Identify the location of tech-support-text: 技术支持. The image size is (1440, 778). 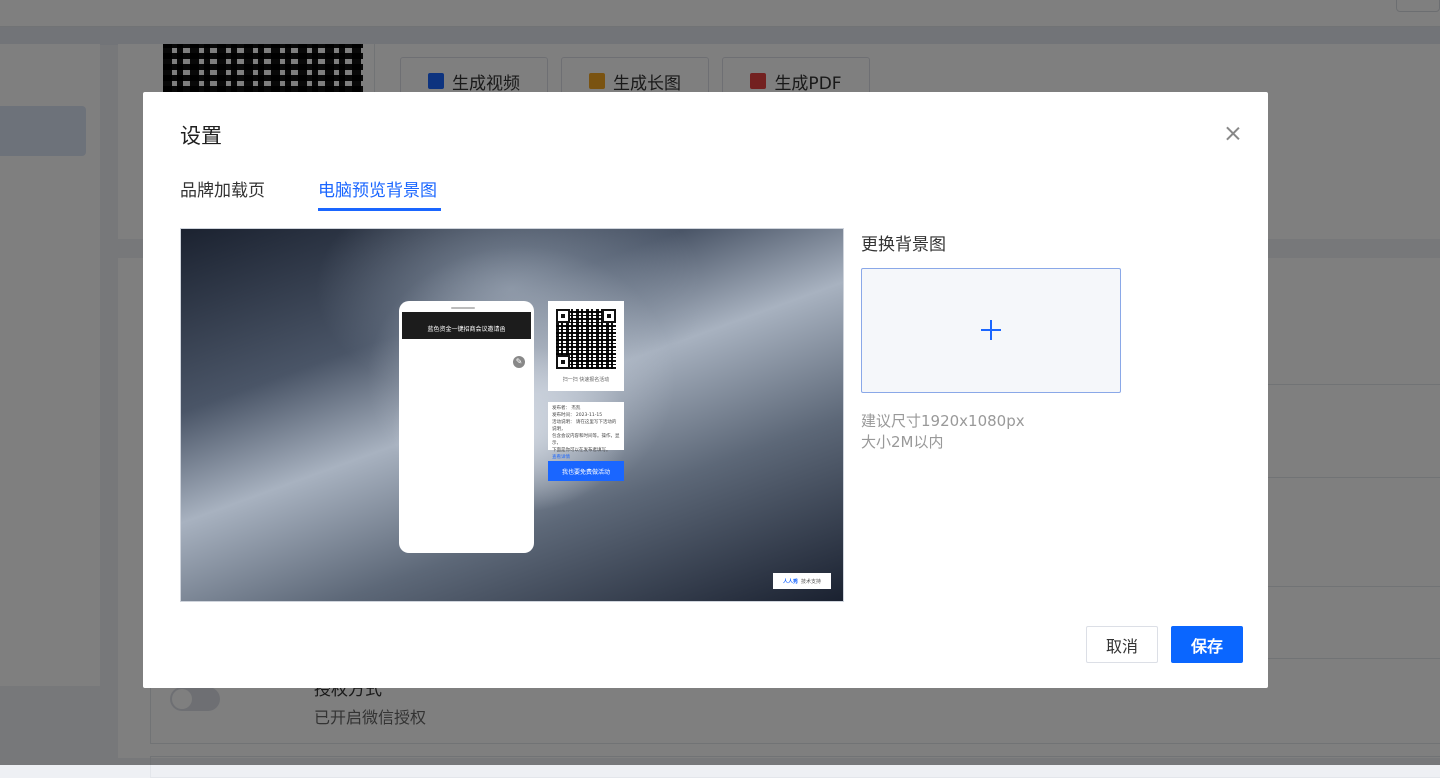
(811, 581).